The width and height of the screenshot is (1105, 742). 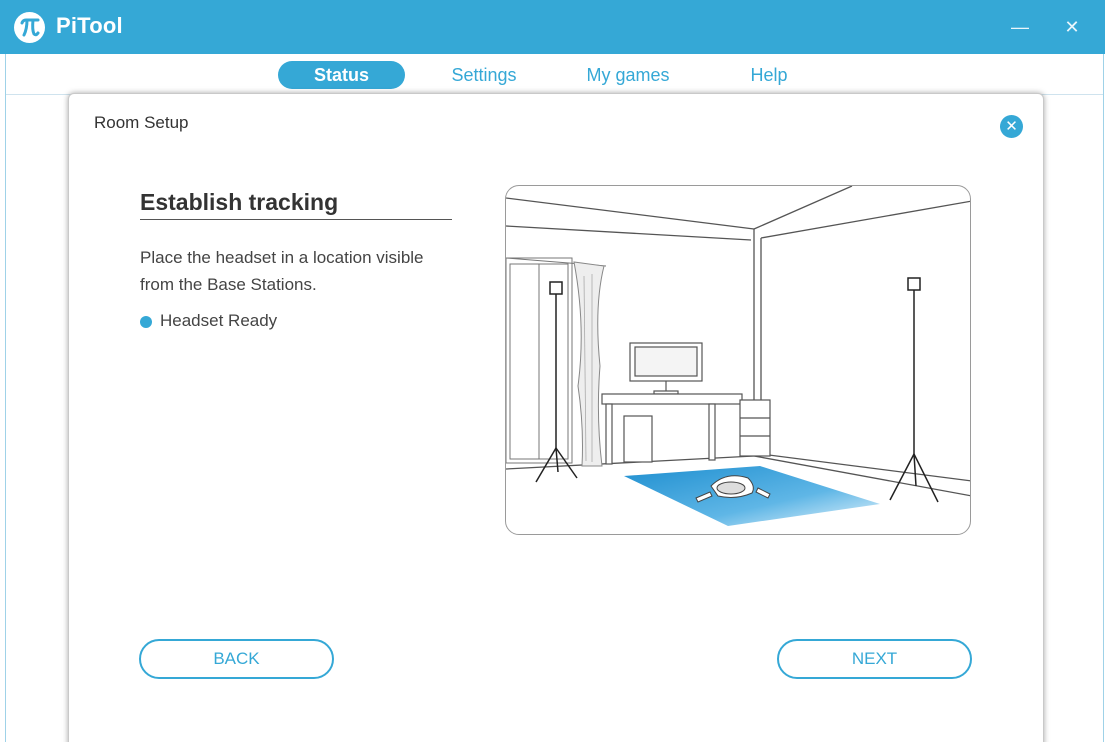 What do you see at coordinates (141, 122) in the screenshot?
I see `dialog-title: Room Setup` at bounding box center [141, 122].